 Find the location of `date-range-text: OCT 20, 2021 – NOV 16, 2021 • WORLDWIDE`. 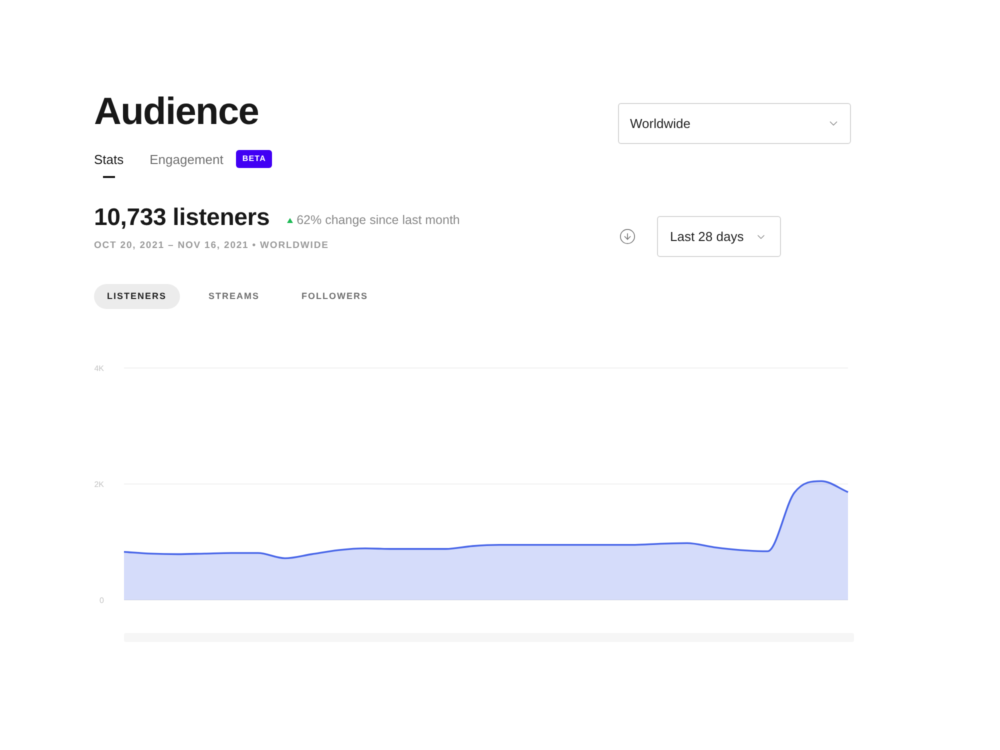

date-range-text: OCT 20, 2021 – NOV 16, 2021 • WORLDWIDE is located at coordinates (211, 246).